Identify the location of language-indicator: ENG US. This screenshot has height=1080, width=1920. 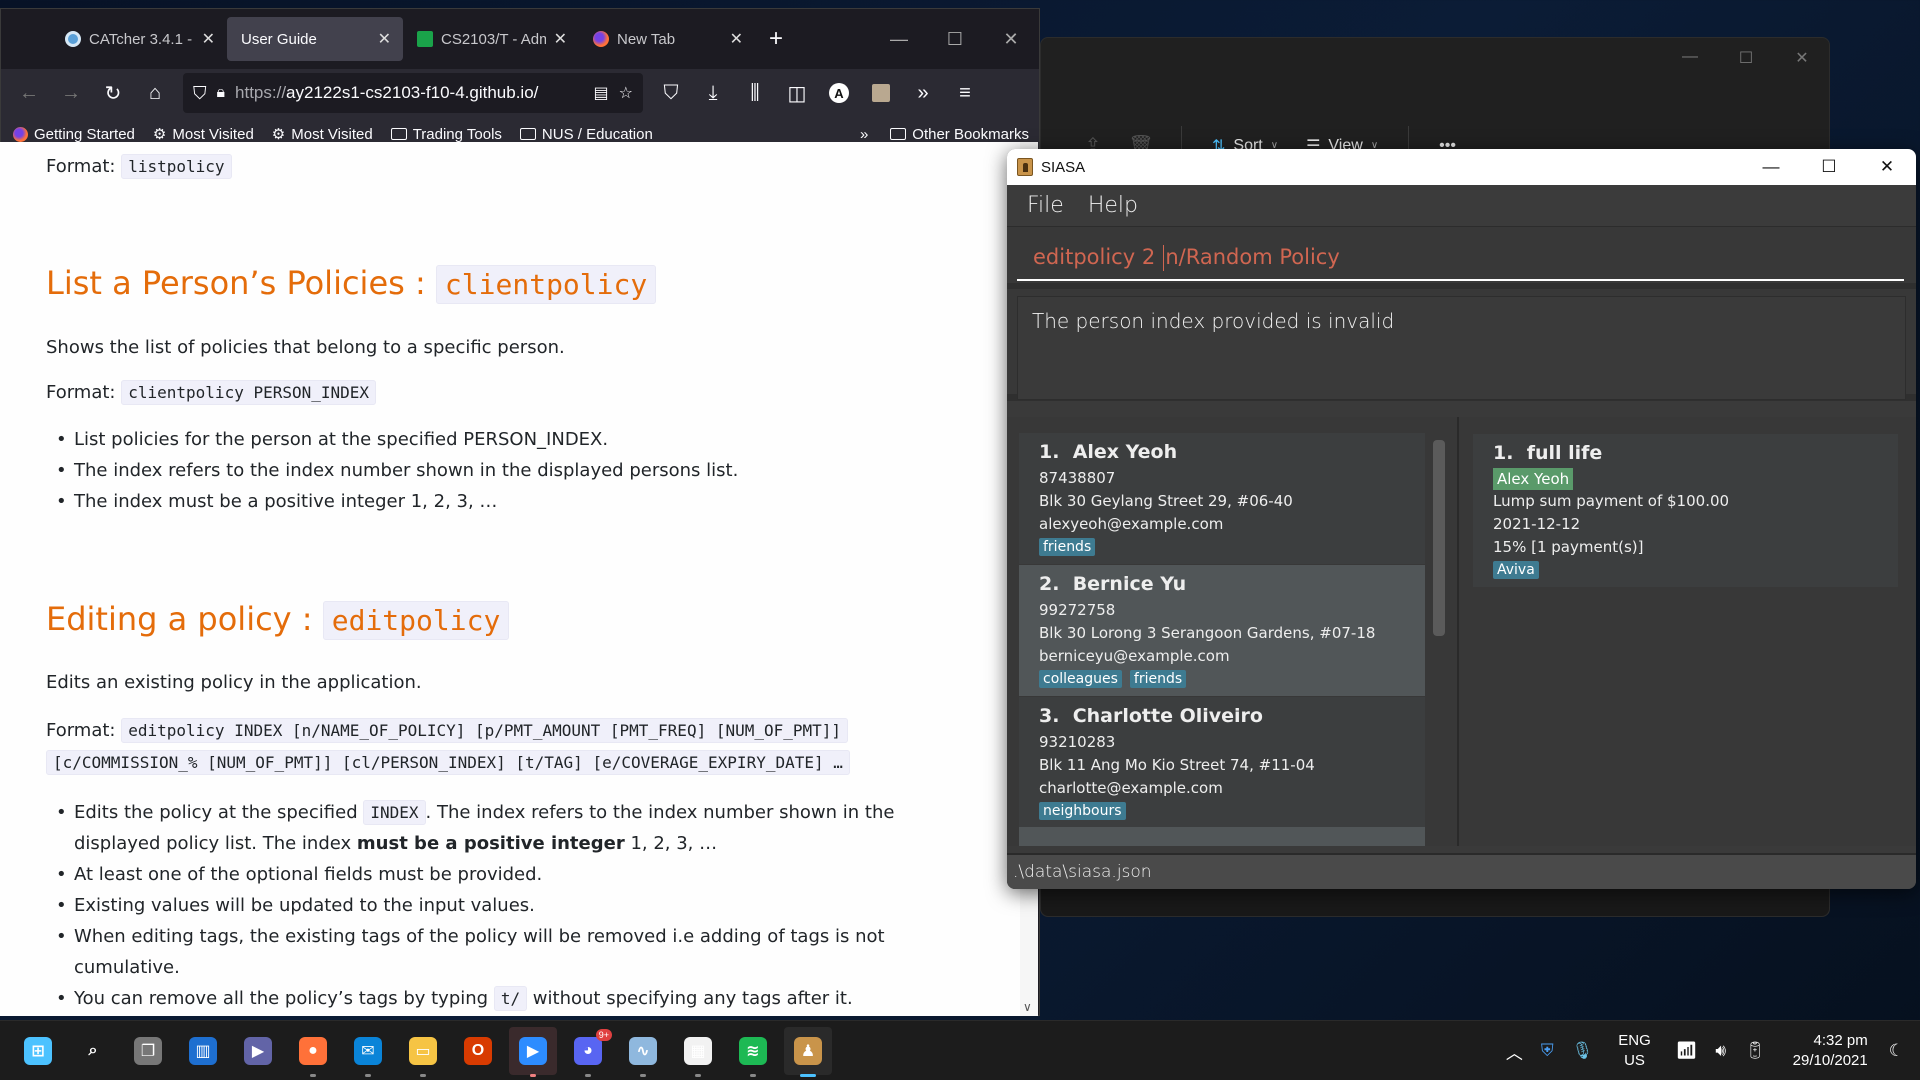
(1634, 1051).